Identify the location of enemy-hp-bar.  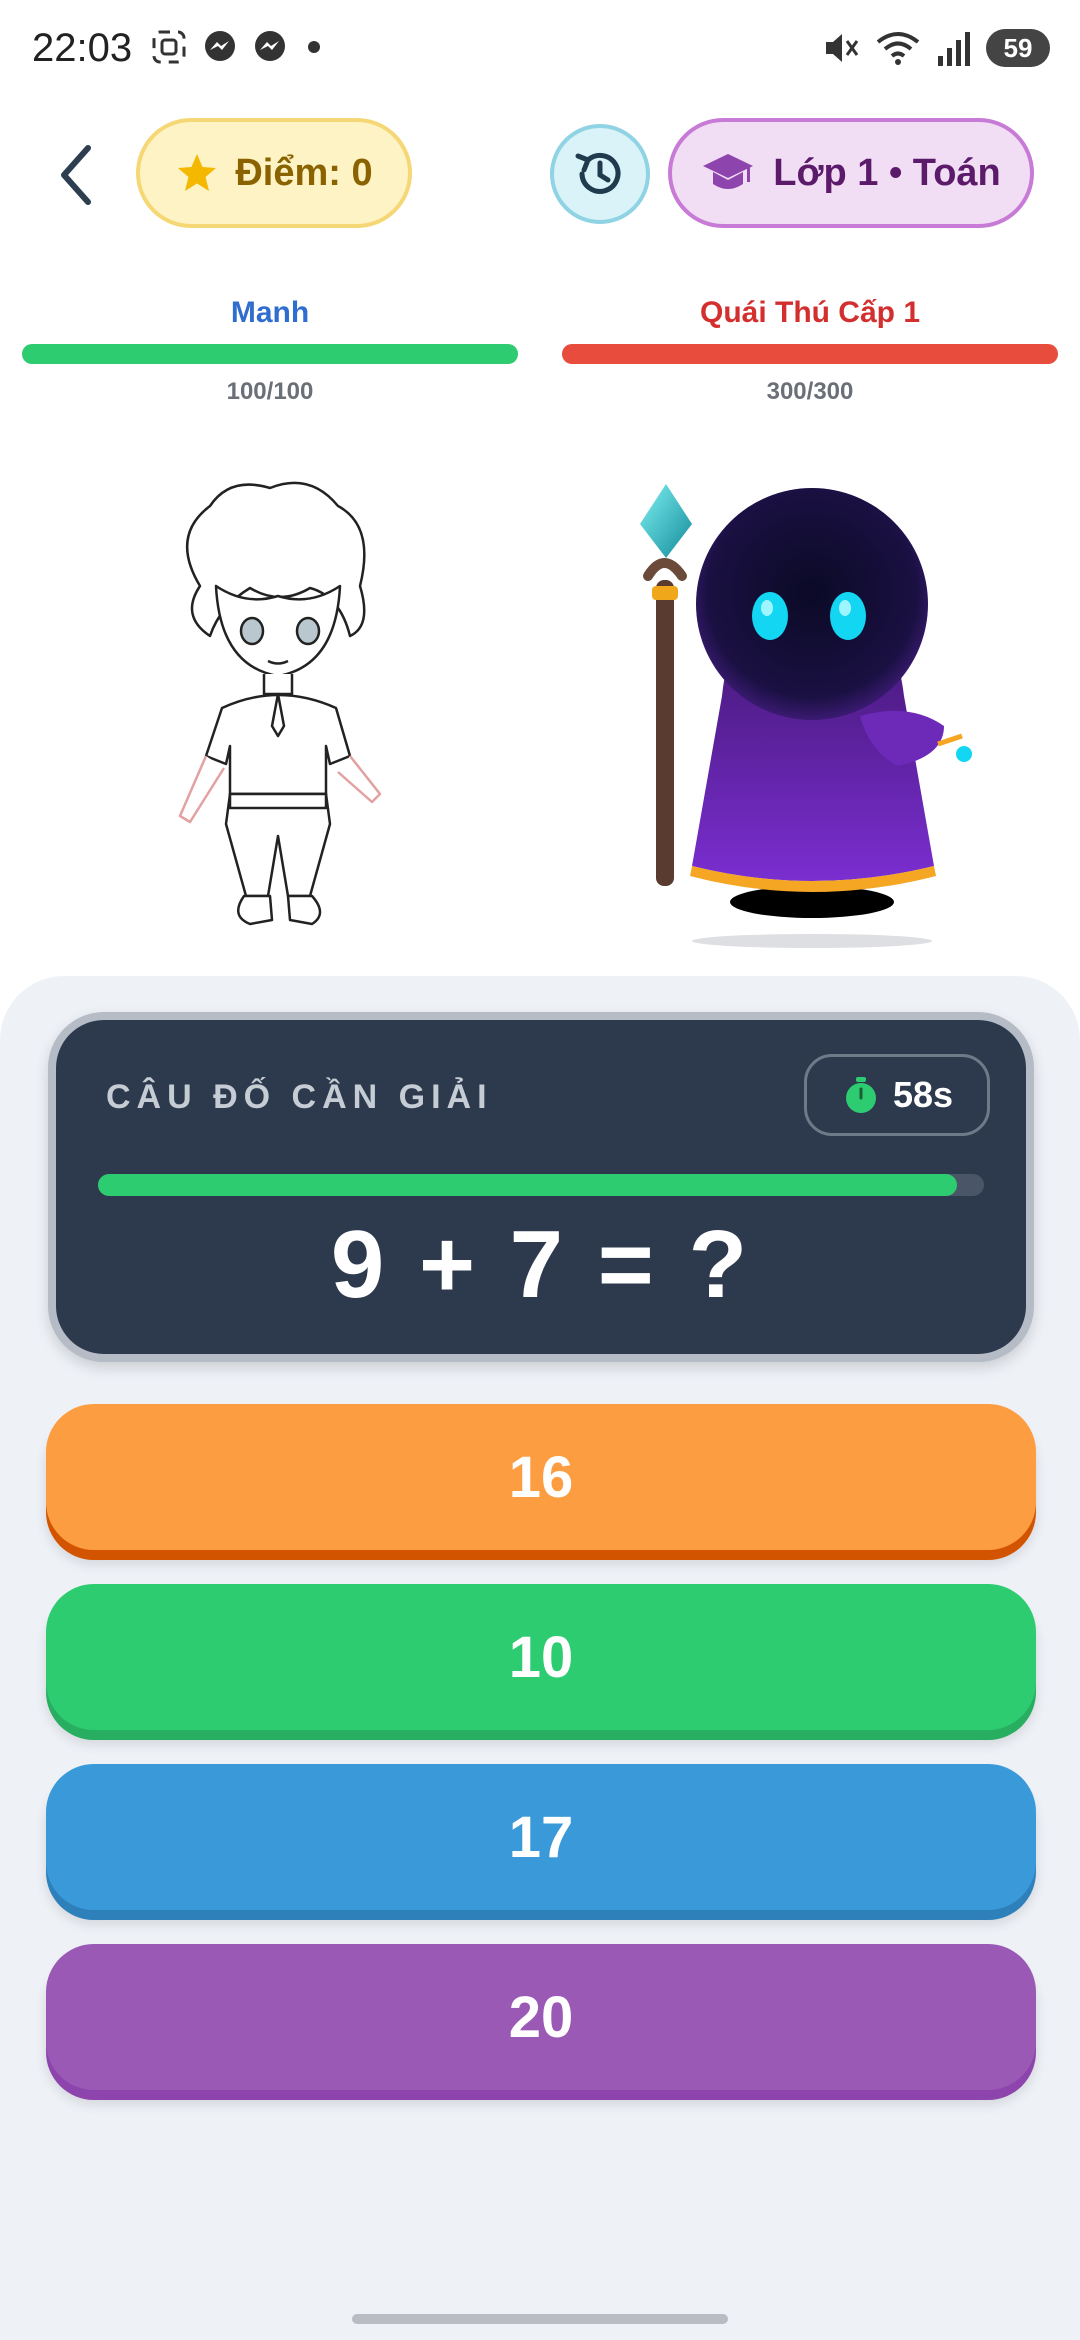
(810, 354).